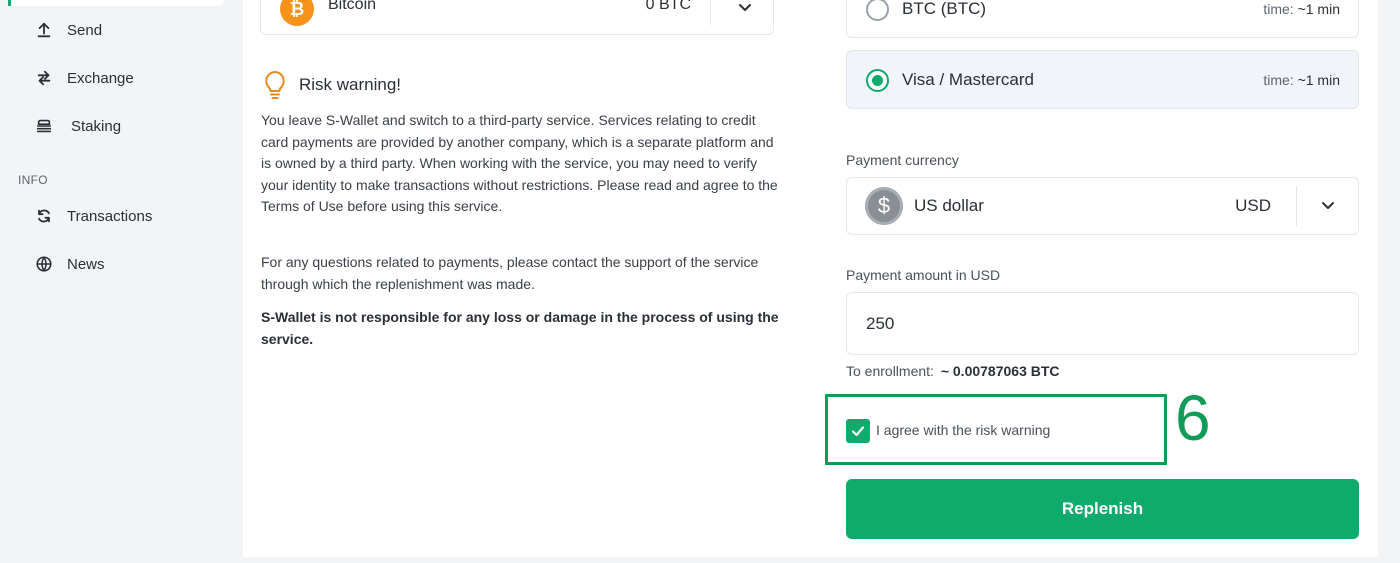  What do you see at coordinates (1193, 418) in the screenshot?
I see `annotation-step-number: 6` at bounding box center [1193, 418].